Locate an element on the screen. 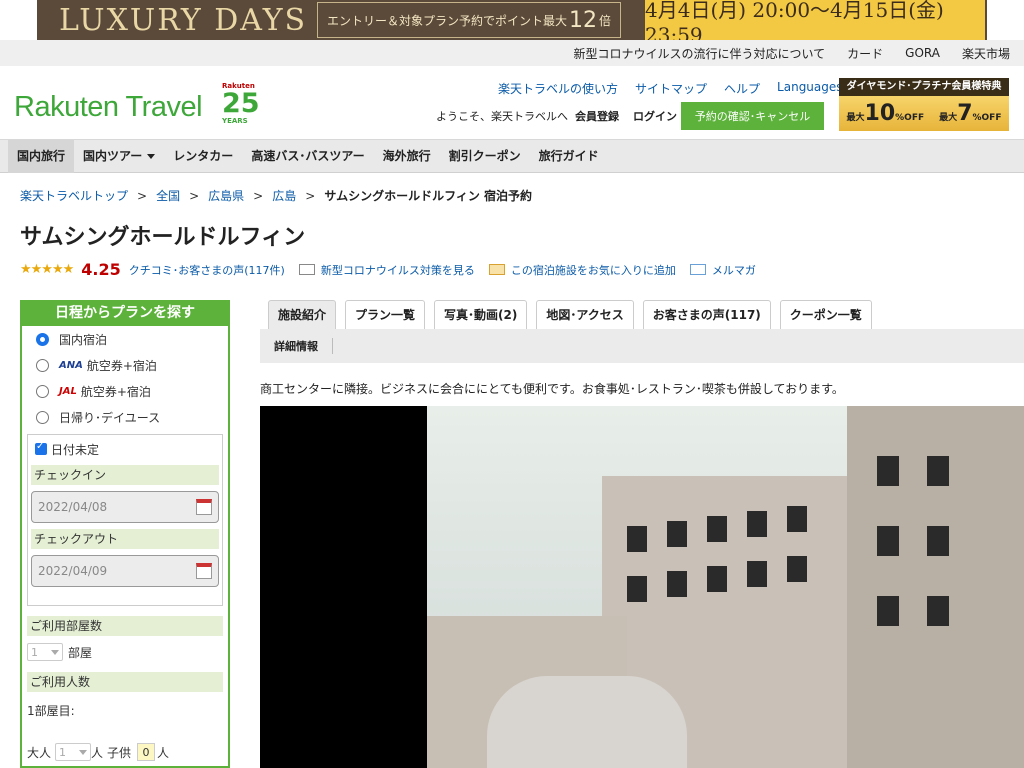 The height and width of the screenshot is (768, 1024). option-ana: ANA 航空券+宿泊 is located at coordinates (125, 365).